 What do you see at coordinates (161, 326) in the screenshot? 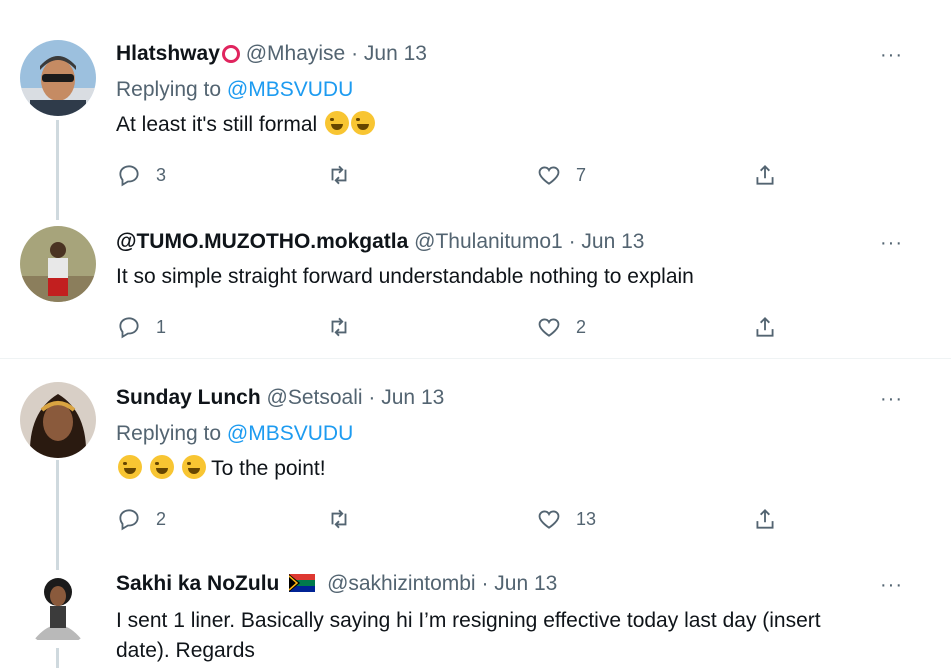
I see `reply-count: 1` at bounding box center [161, 326].